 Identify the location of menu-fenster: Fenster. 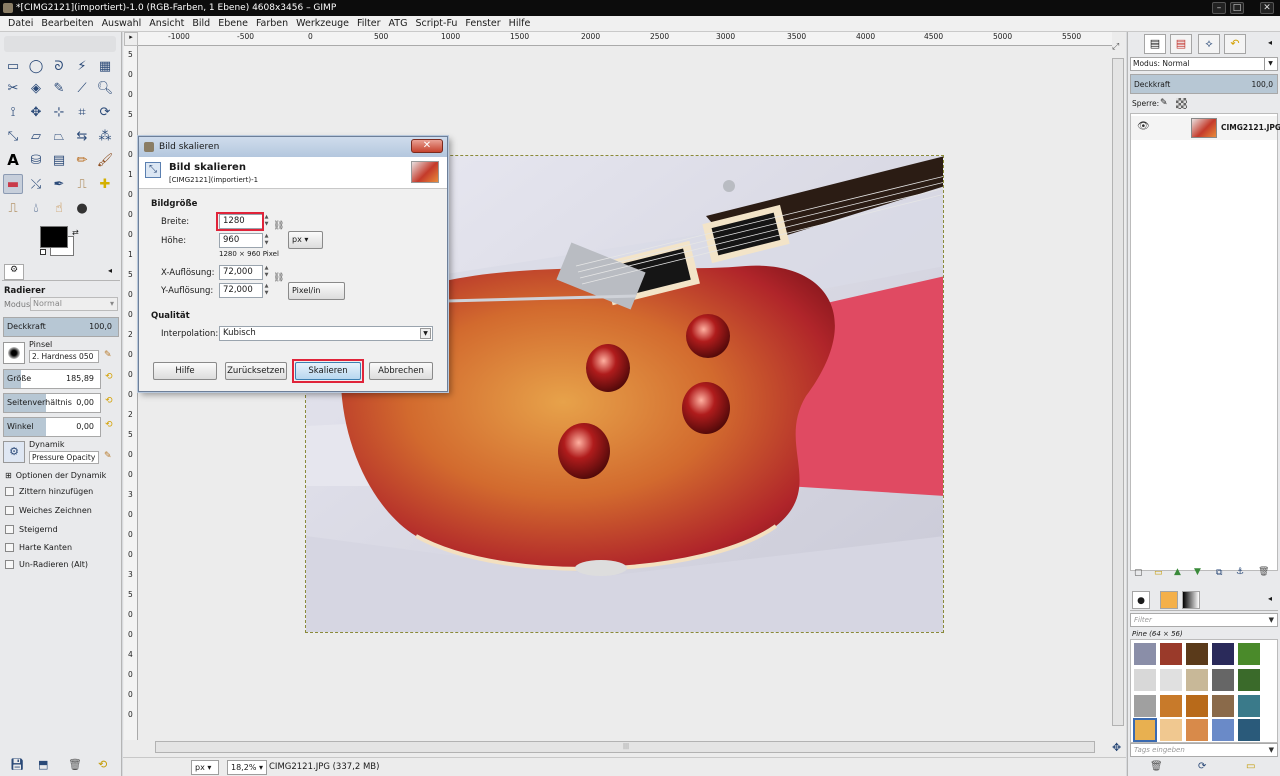
(482, 23).